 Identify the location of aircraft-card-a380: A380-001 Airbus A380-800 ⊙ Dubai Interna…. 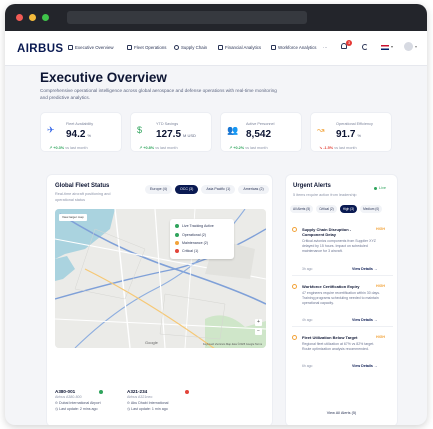
(90, 400).